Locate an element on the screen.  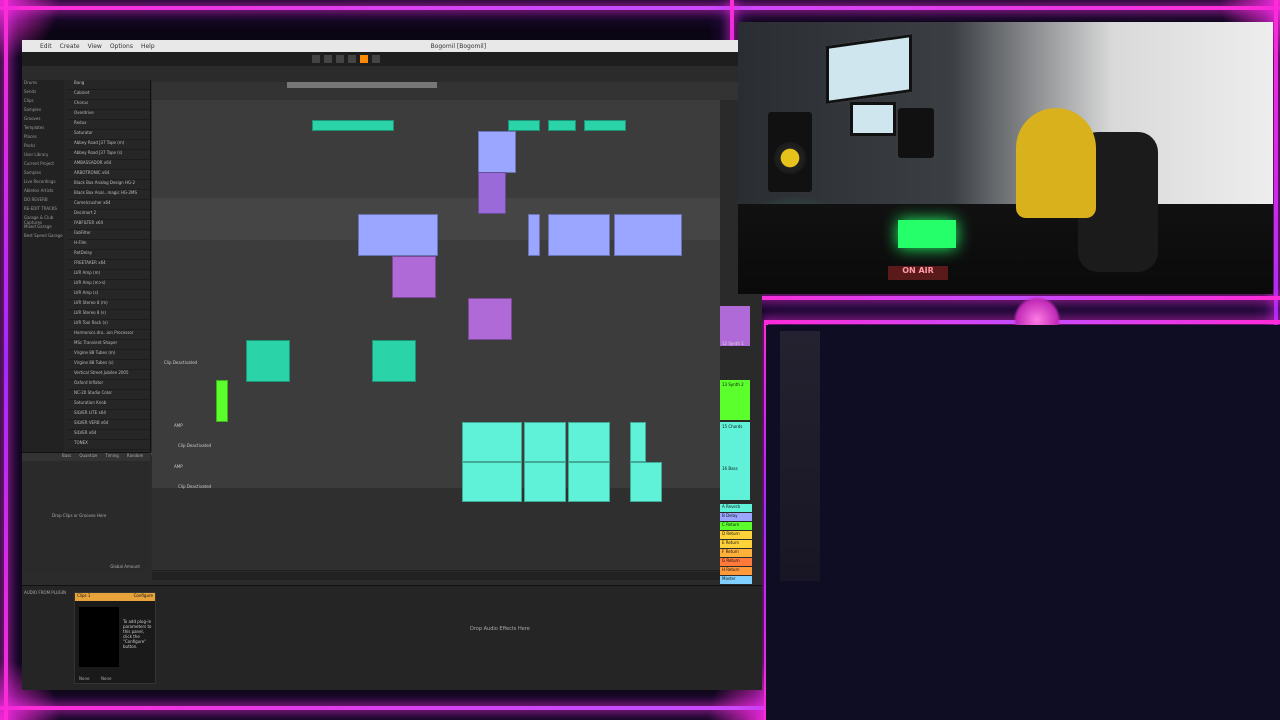
browser-item: Saturation Knob is located at coordinates (109, 405).